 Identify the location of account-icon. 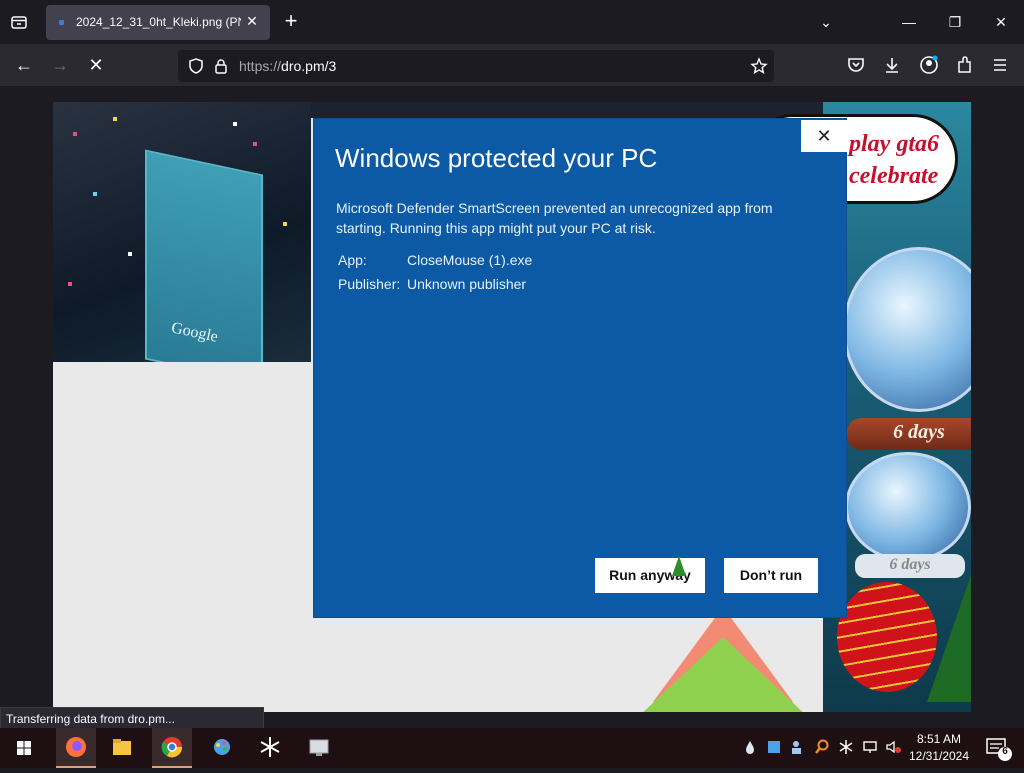
(929, 65).